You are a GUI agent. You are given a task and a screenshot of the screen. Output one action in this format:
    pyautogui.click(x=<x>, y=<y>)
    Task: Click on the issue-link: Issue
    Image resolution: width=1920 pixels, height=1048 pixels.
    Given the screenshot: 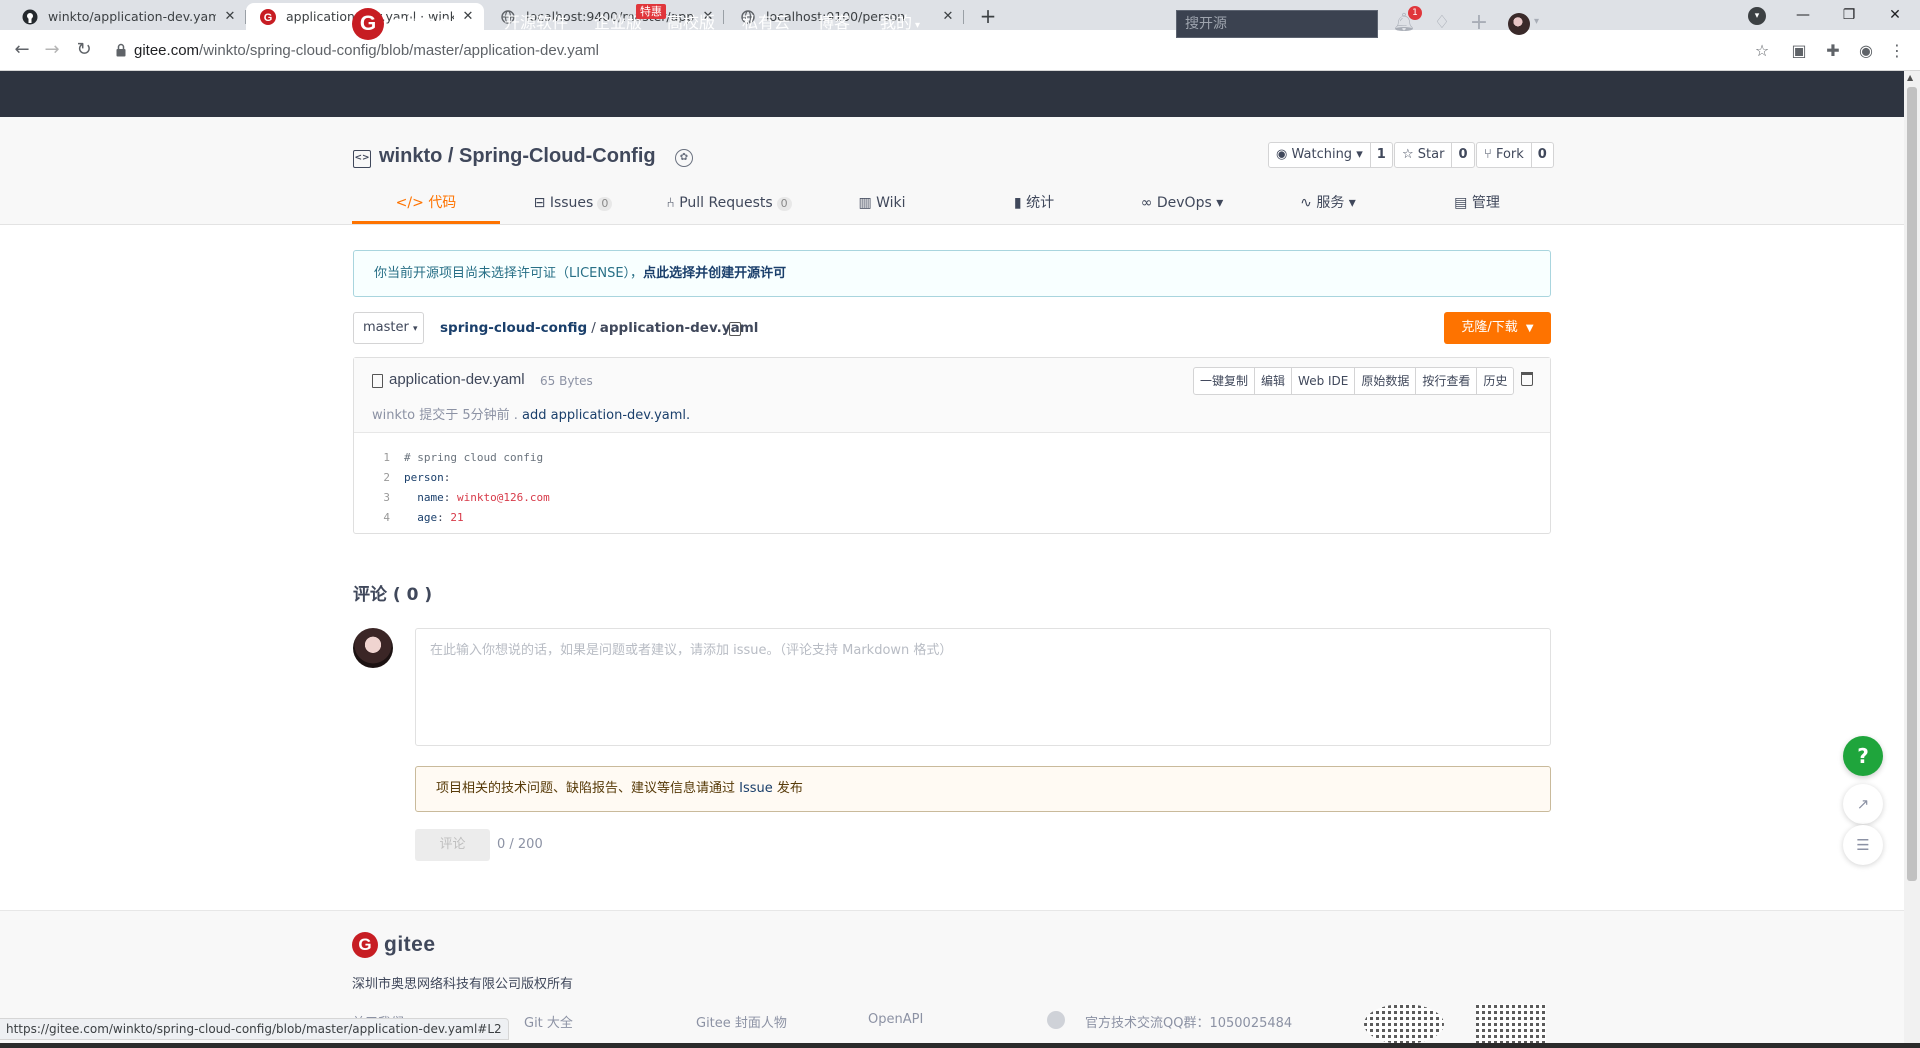 What is the action you would take?
    pyautogui.click(x=756, y=788)
    